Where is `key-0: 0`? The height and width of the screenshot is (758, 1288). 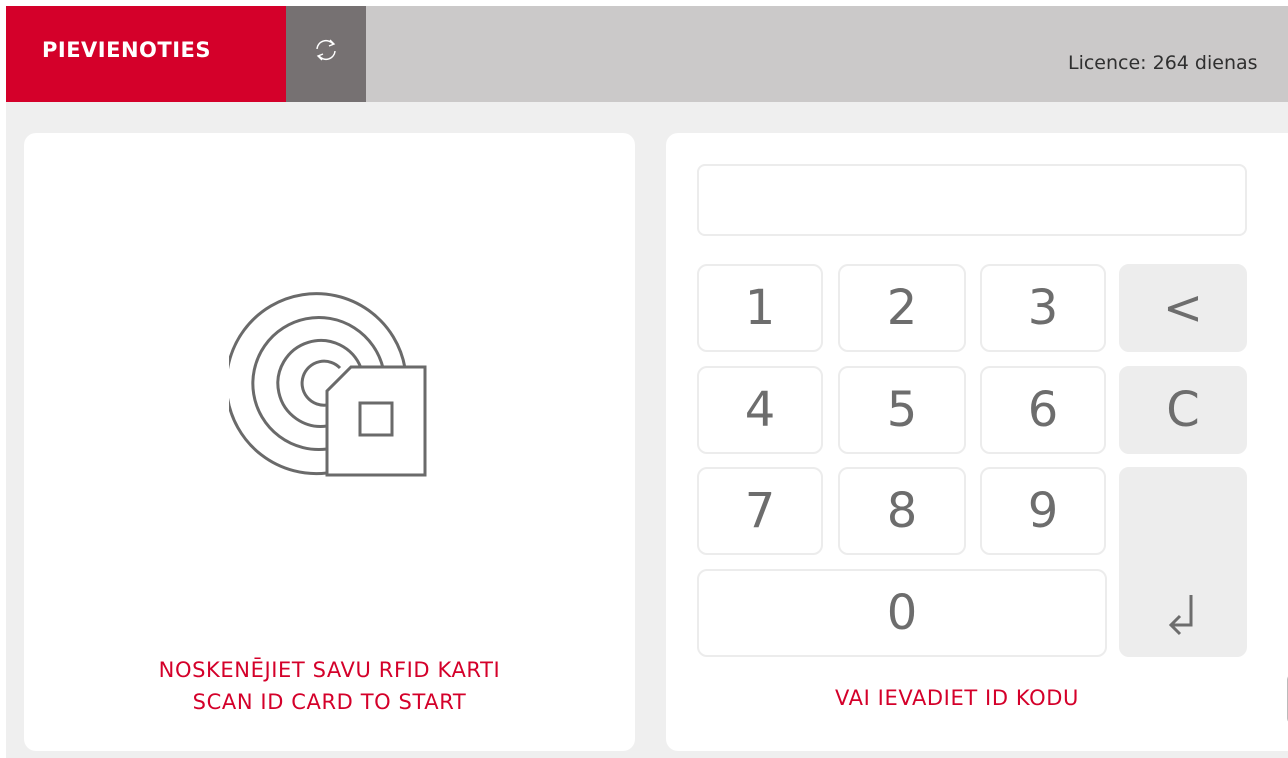
key-0: 0 is located at coordinates (902, 613).